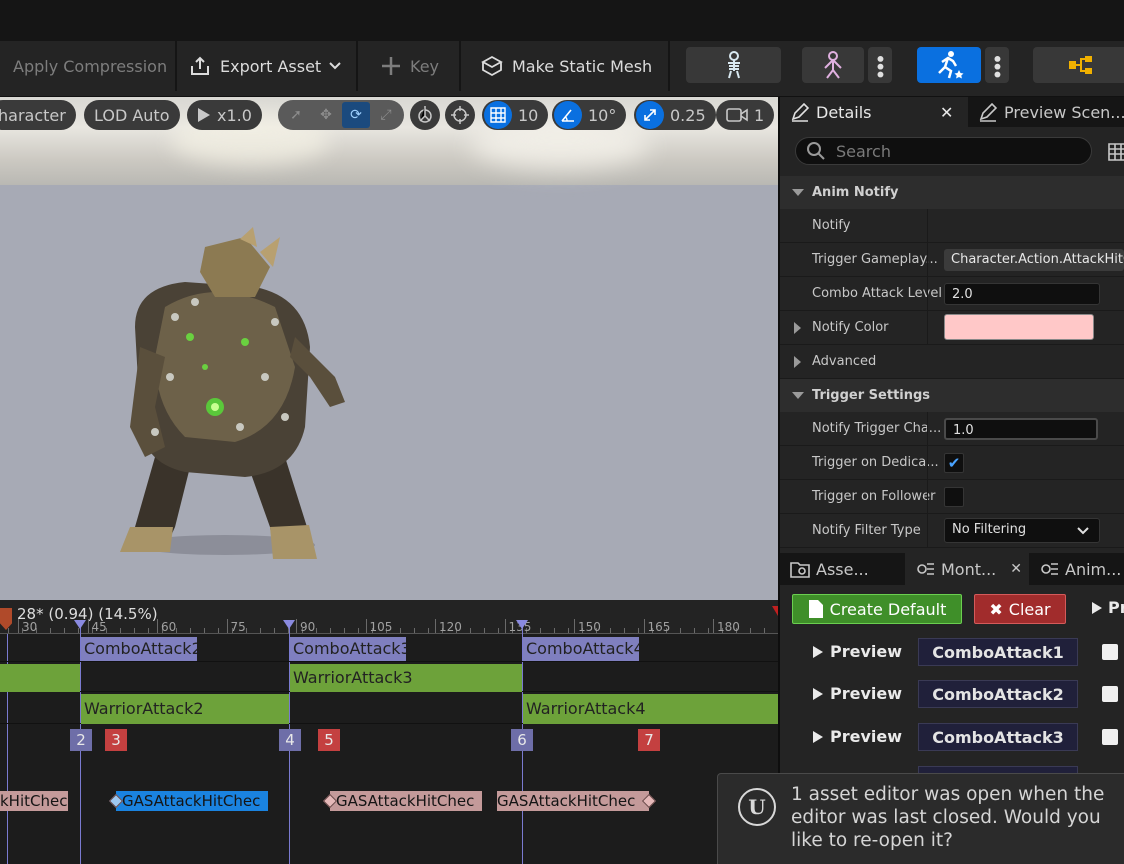 This screenshot has width=1124, height=864. What do you see at coordinates (589, 115) in the screenshot?
I see `rotation-snap-toggle: 10°` at bounding box center [589, 115].